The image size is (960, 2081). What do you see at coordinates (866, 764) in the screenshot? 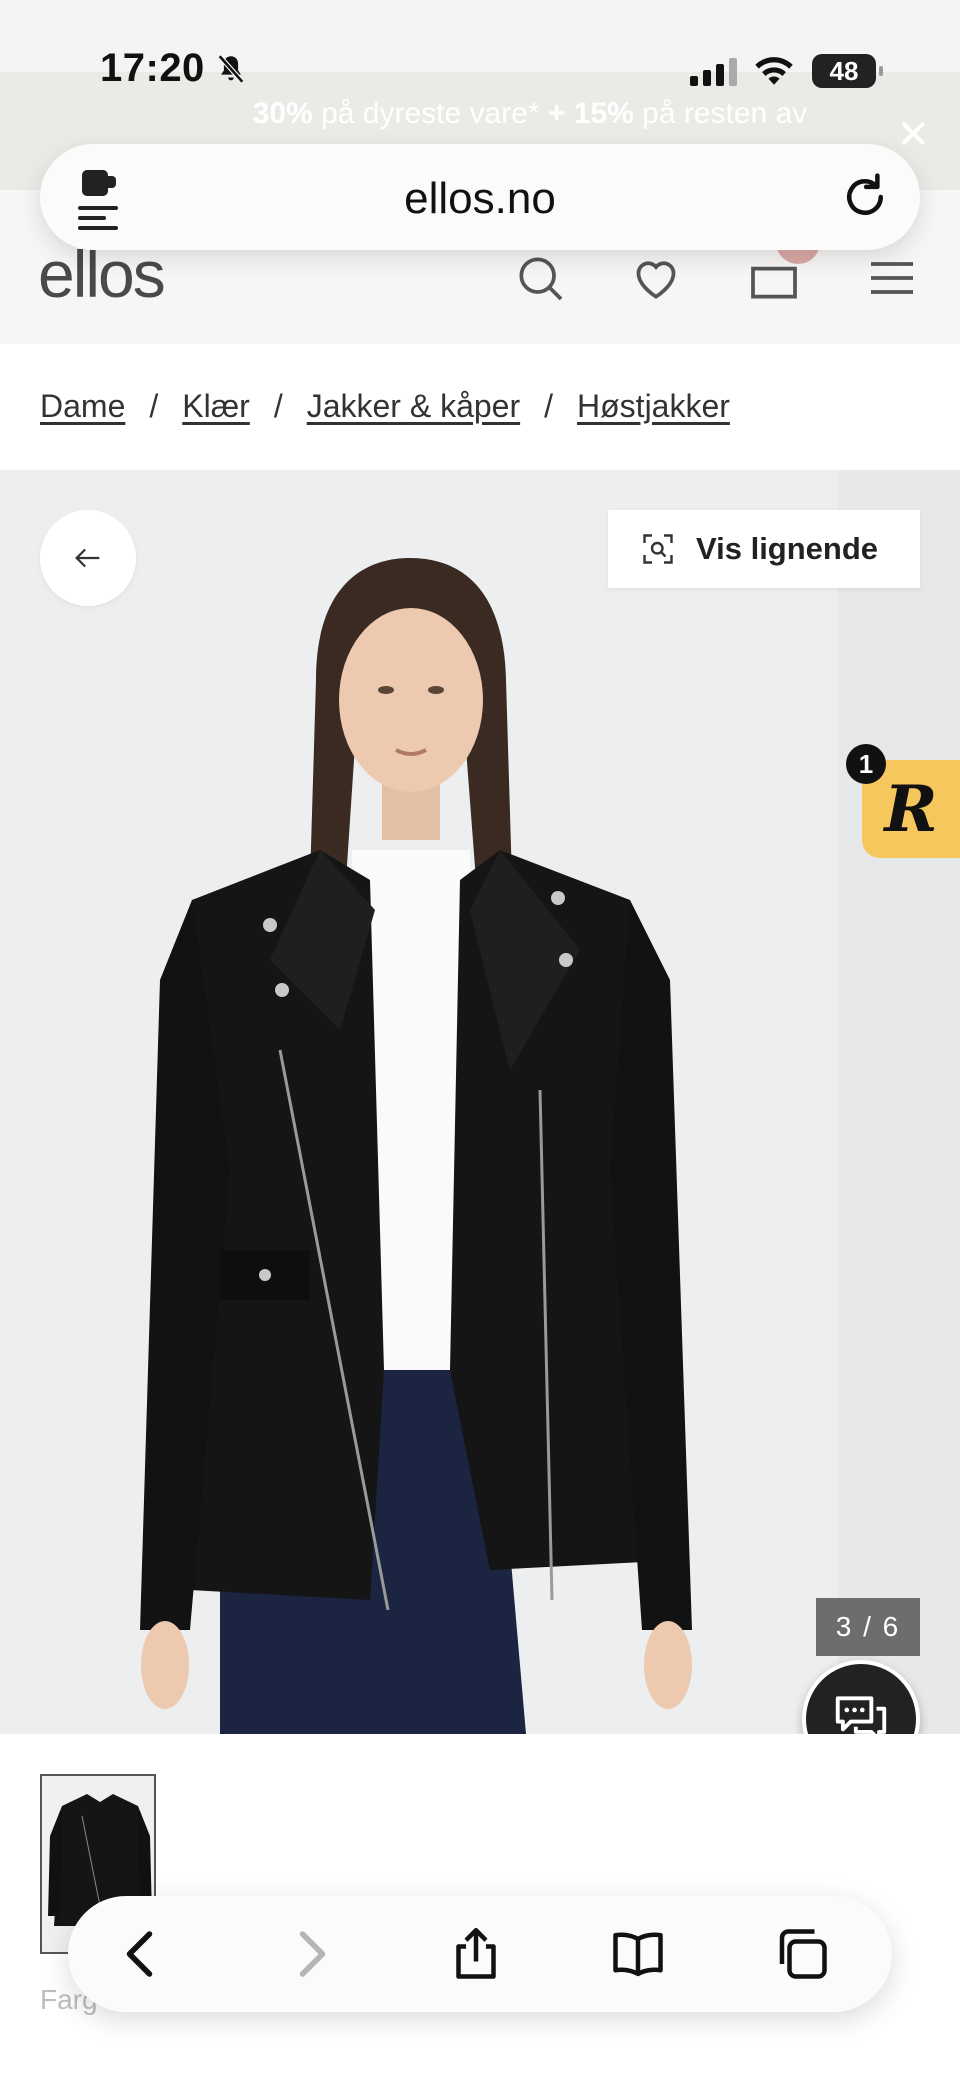
I see `r-notification-badge: 1` at bounding box center [866, 764].